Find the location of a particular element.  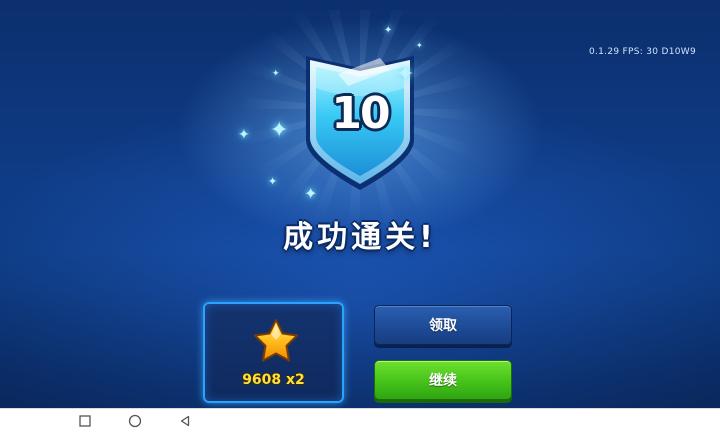

reward-amount: 9608 x2 is located at coordinates (273, 380).